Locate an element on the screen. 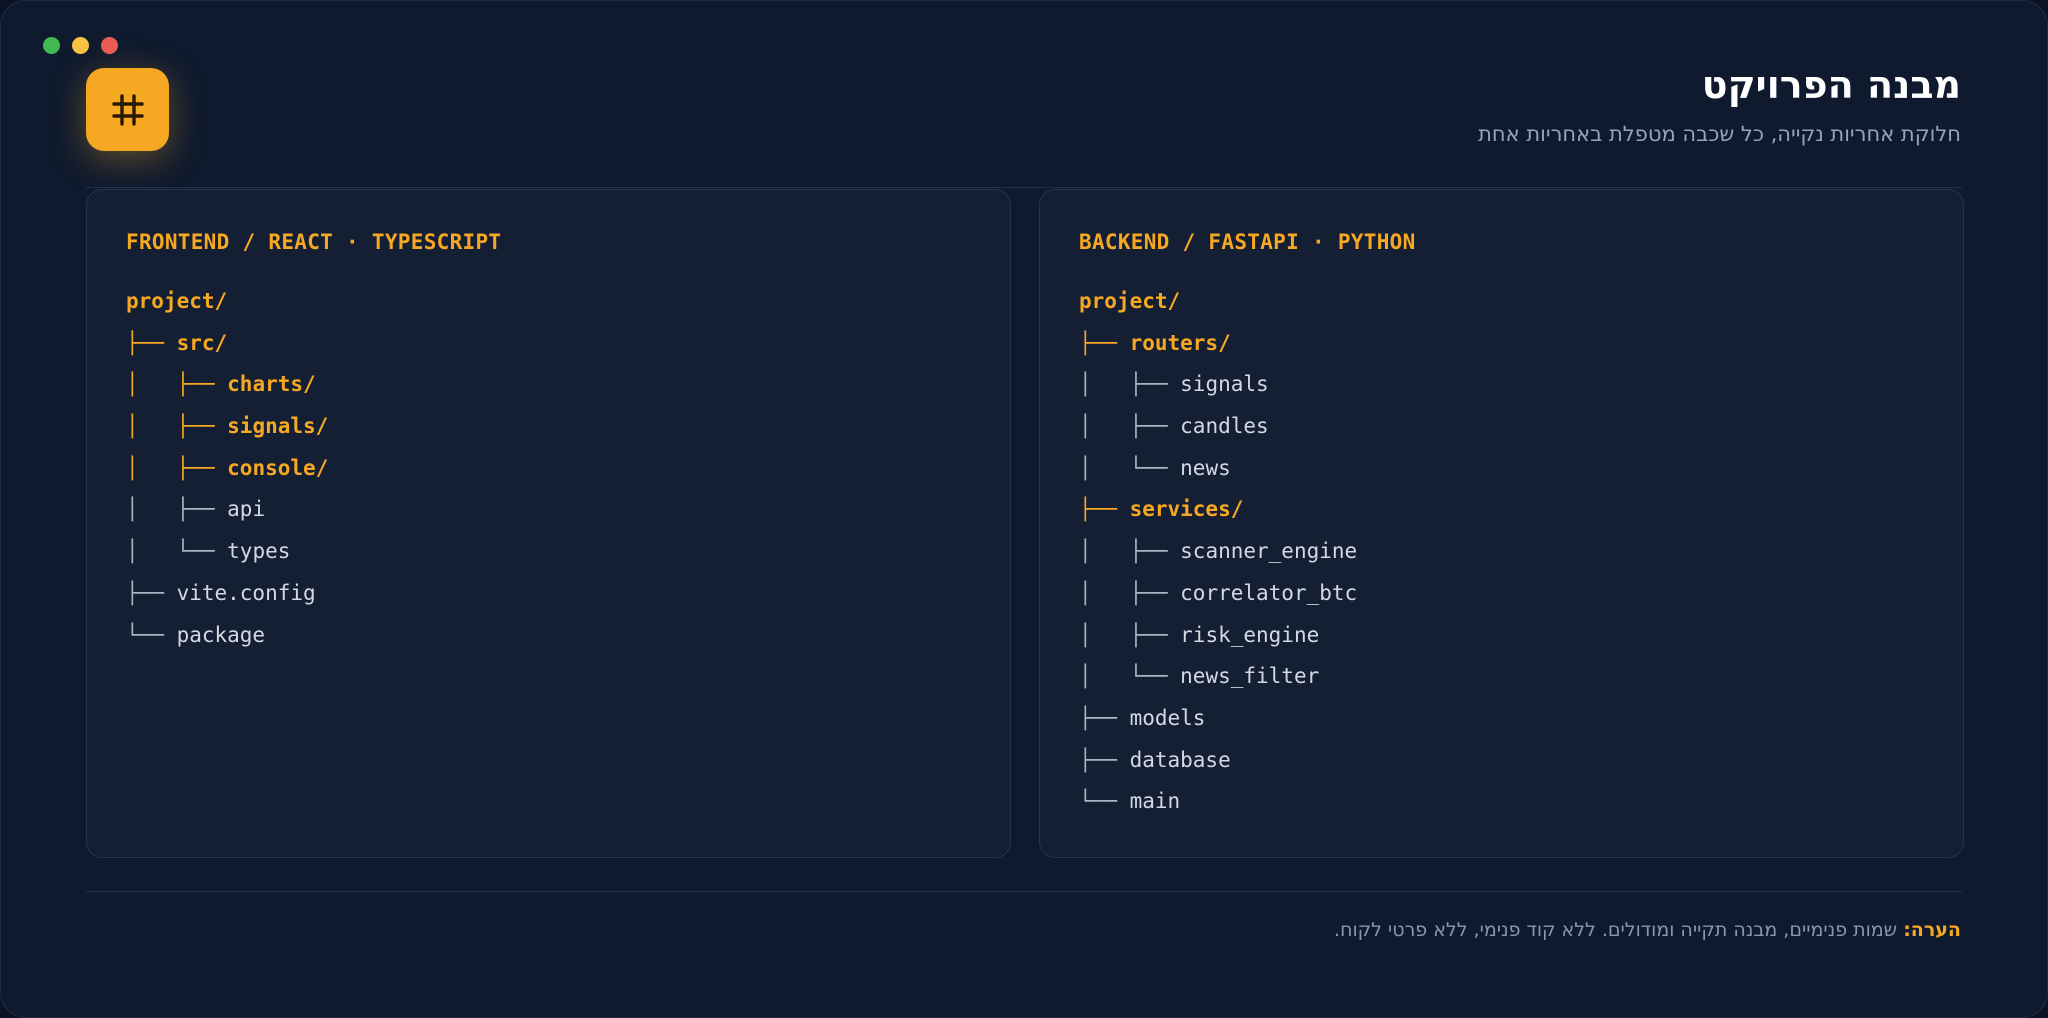 The height and width of the screenshot is (1018, 2048). tree-item-name: correlator_btc is located at coordinates (1269, 592).